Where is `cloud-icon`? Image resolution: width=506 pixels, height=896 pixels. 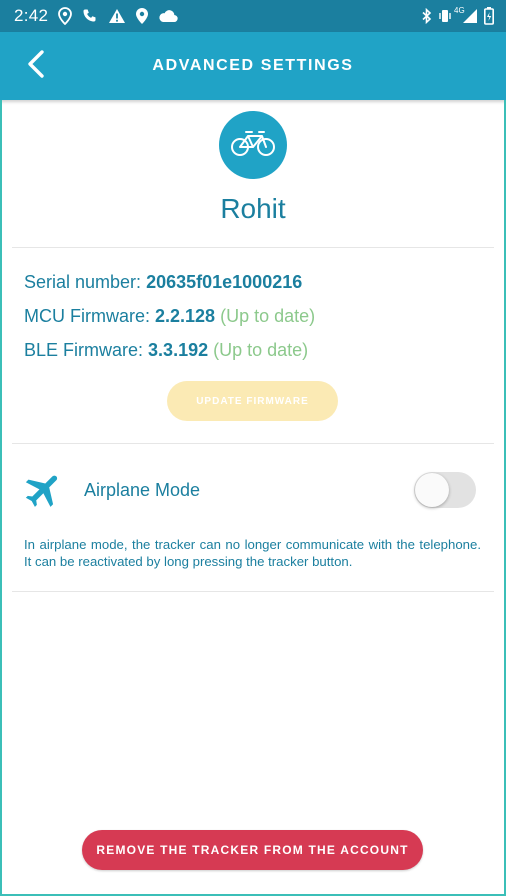 cloud-icon is located at coordinates (168, 16).